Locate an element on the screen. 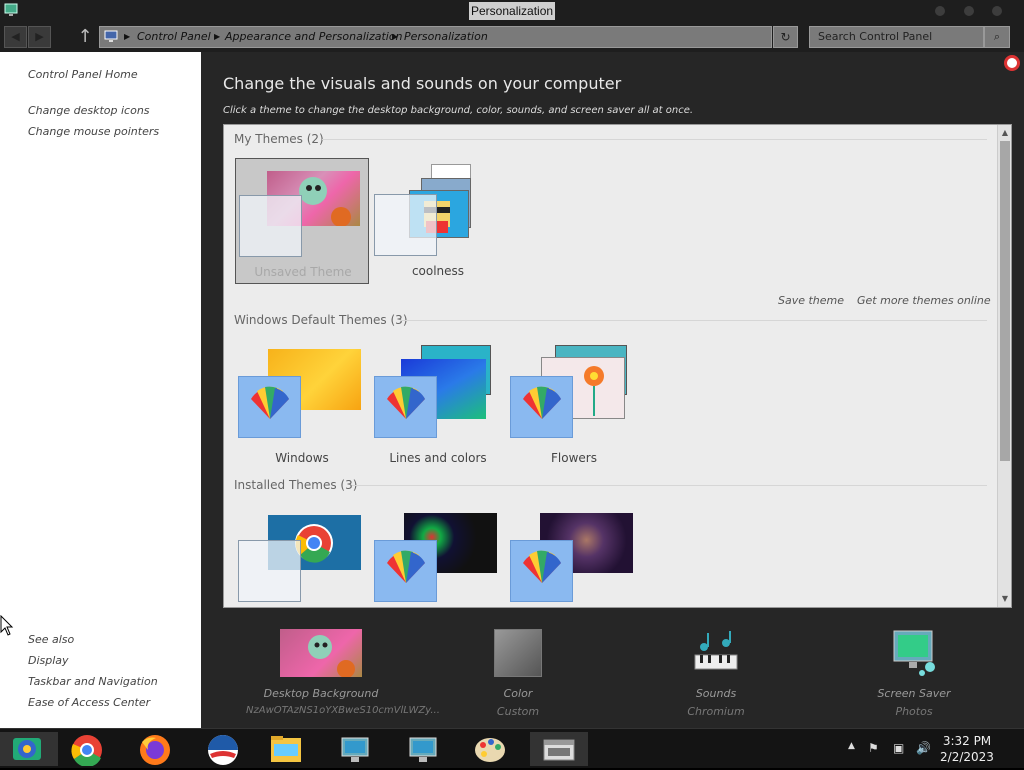 The width and height of the screenshot is (1024, 770). back-button: ◀ is located at coordinates (15, 37).